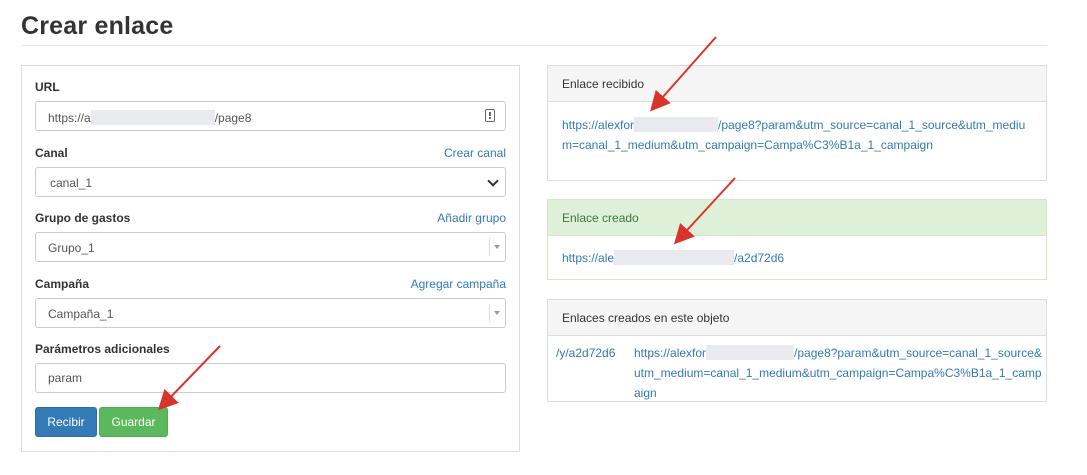  What do you see at coordinates (133, 422) in the screenshot?
I see `guardar-button: Guardar` at bounding box center [133, 422].